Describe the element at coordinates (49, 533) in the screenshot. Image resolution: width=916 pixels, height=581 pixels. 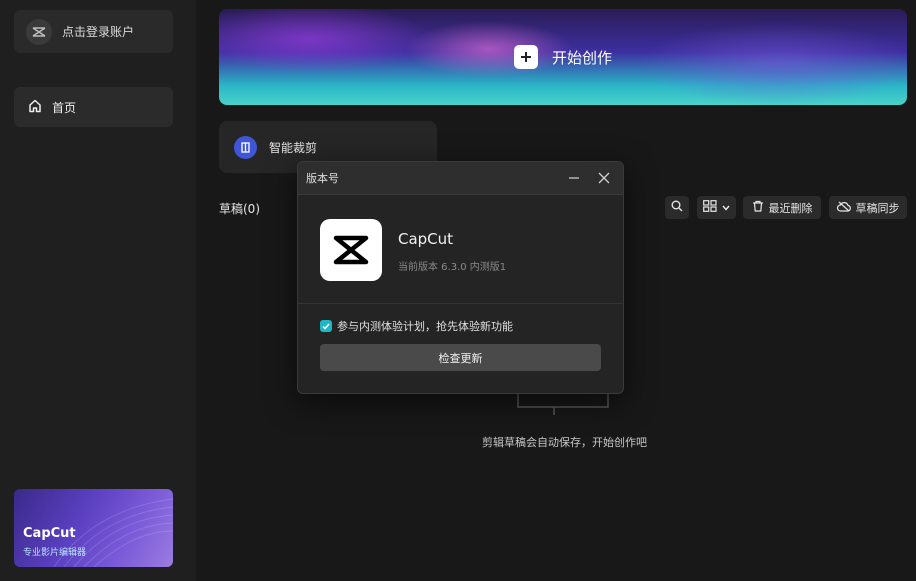
I see `promo-title: CapCut` at that location.